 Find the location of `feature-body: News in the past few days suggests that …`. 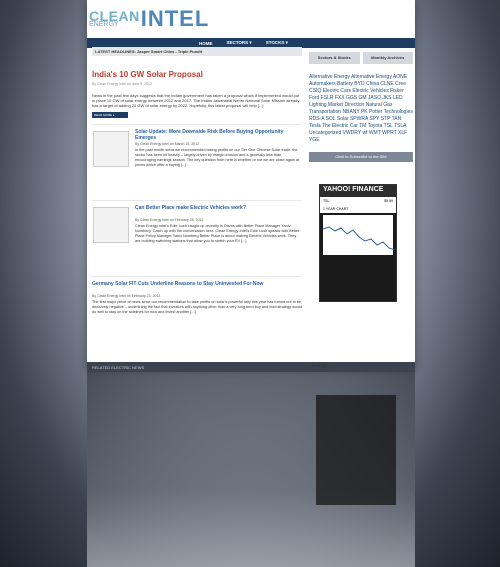

feature-body: News in the past few days suggests that … is located at coordinates (196, 100).